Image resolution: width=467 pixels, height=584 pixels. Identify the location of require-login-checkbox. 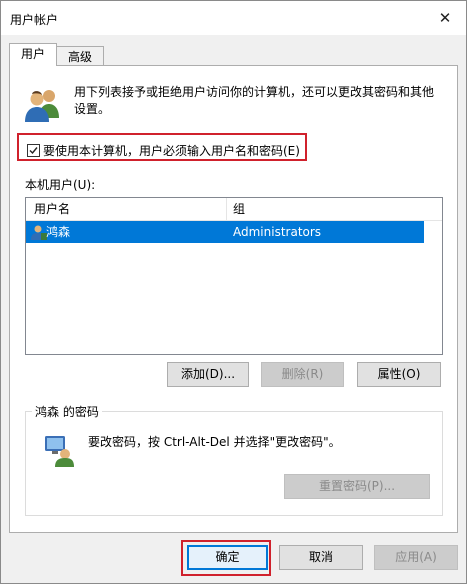
(33, 150).